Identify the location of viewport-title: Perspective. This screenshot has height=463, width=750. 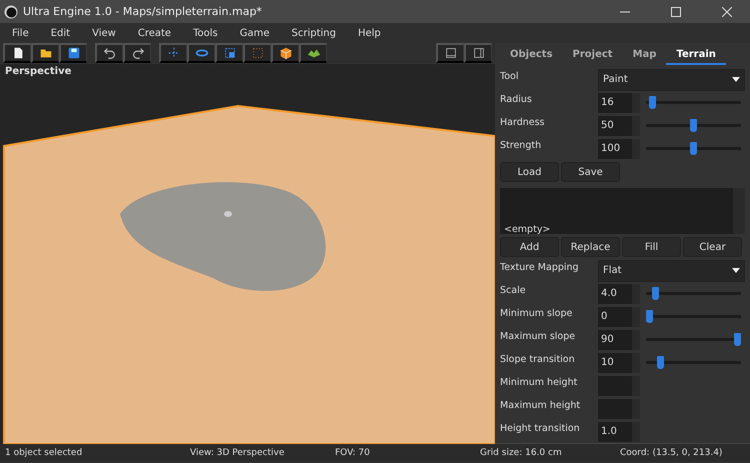
(38, 71).